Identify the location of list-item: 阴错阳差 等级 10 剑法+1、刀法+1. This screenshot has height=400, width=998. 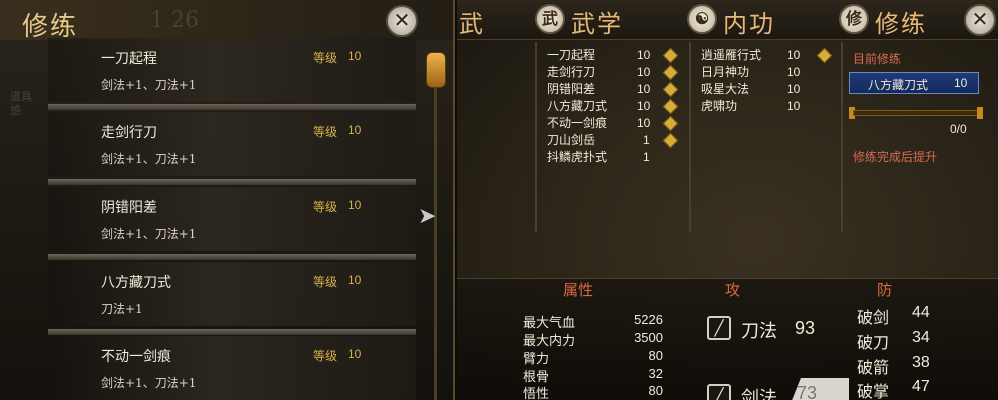
(232, 219).